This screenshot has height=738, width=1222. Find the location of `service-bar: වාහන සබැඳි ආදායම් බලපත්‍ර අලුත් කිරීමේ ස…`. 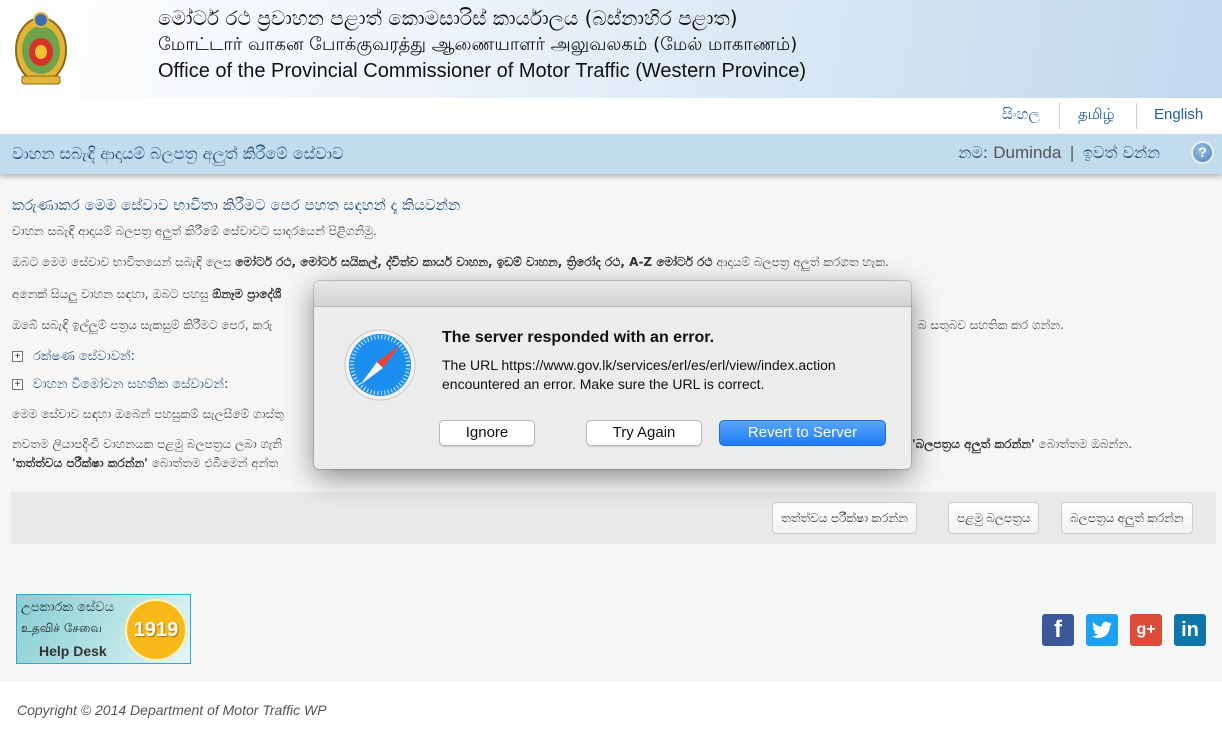

service-bar: වාහන සබැඳි ආදායම් බලපත්‍ර අලුත් කිරීමේ ස… is located at coordinates (611, 154).